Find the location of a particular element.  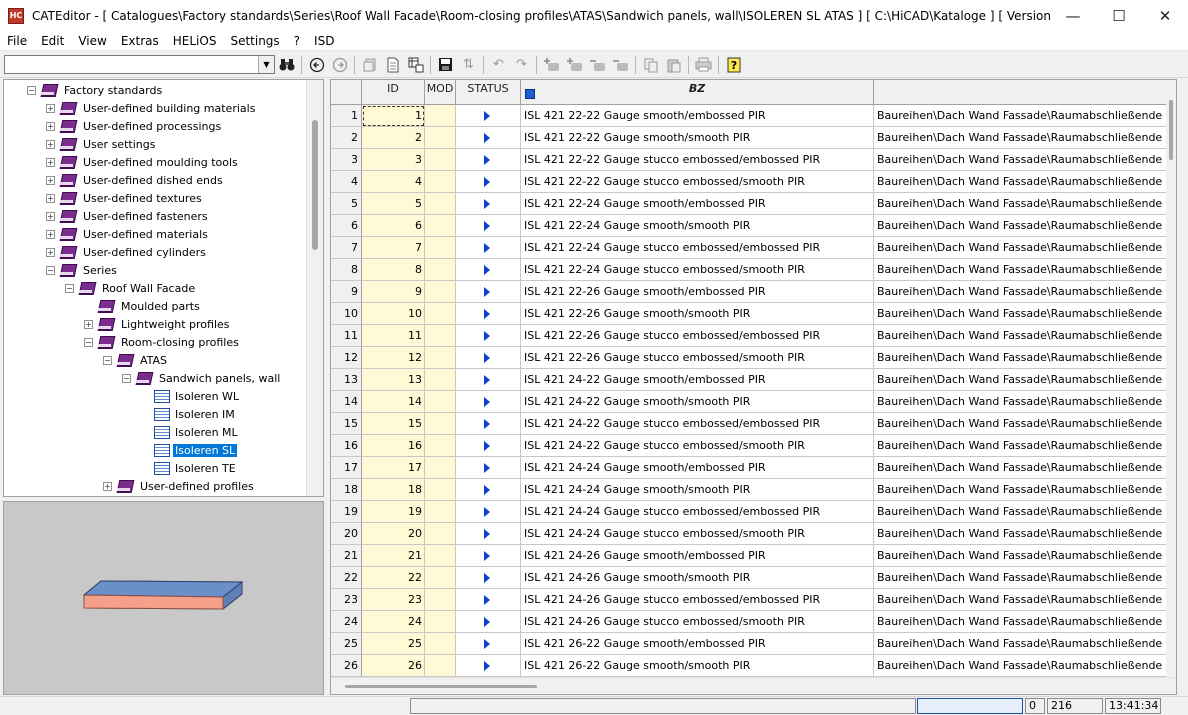

row-header: 17 is located at coordinates (346, 468).